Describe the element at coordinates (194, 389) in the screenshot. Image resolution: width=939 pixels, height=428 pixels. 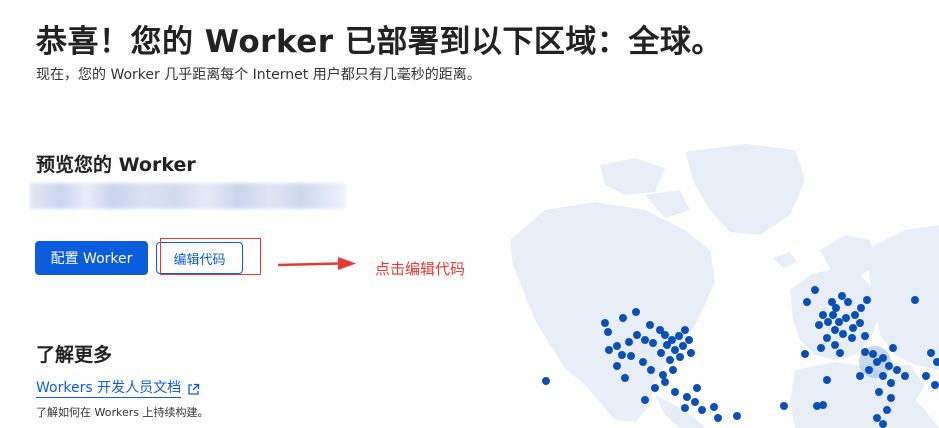
I see `external-link-icon` at that location.